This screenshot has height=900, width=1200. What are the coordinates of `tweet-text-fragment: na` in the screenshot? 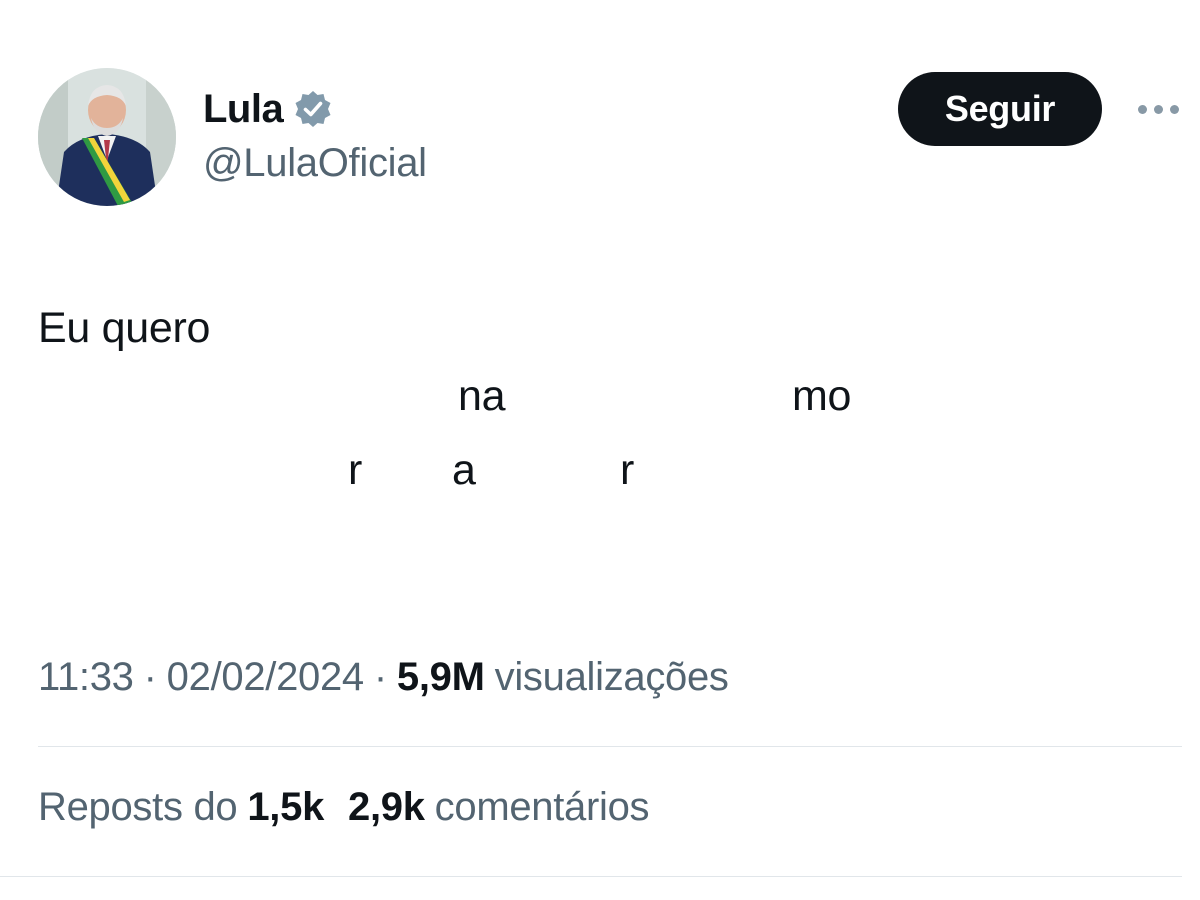 It's located at (482, 396).